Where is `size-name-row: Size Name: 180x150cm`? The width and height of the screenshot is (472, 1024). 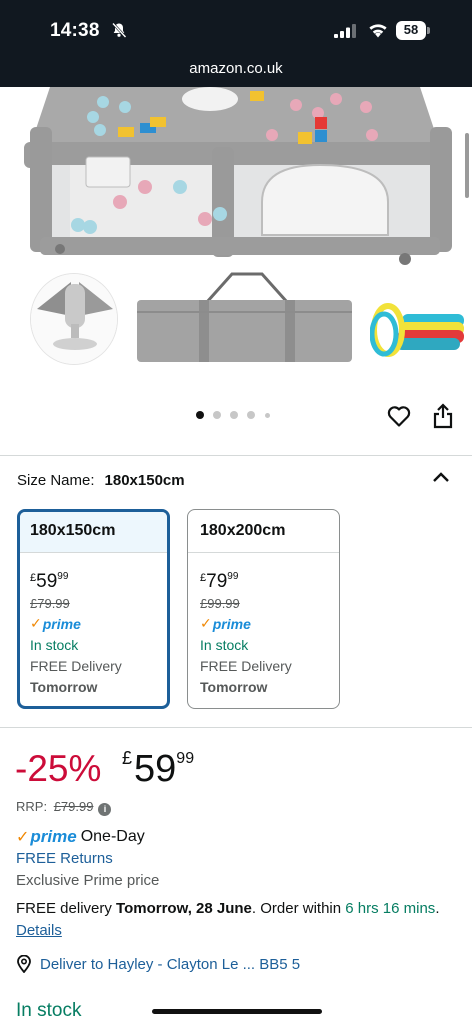
size-name-row: Size Name: 180x150cm is located at coordinates (101, 480).